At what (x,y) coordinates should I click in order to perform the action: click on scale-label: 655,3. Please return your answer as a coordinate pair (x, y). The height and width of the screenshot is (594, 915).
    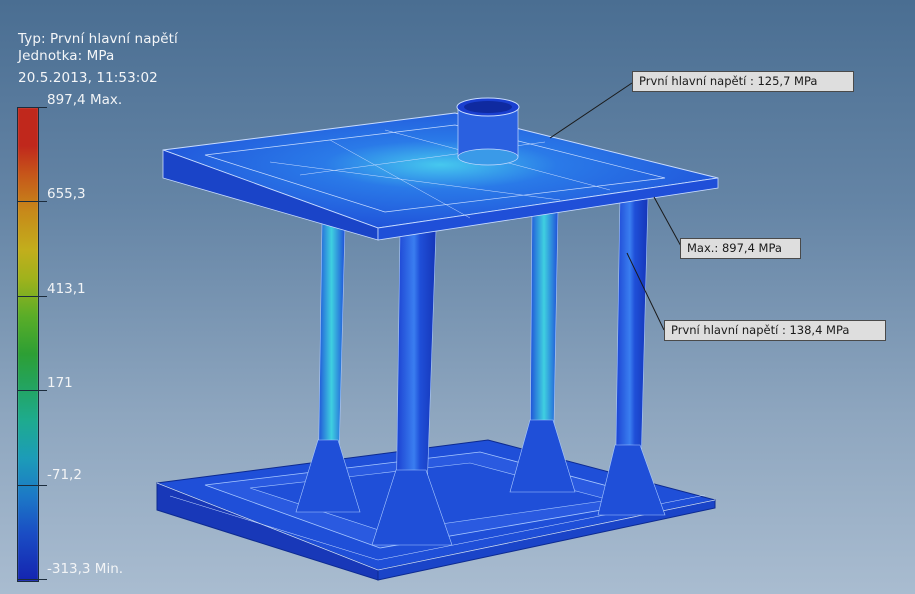
    Looking at the image, I should click on (66, 194).